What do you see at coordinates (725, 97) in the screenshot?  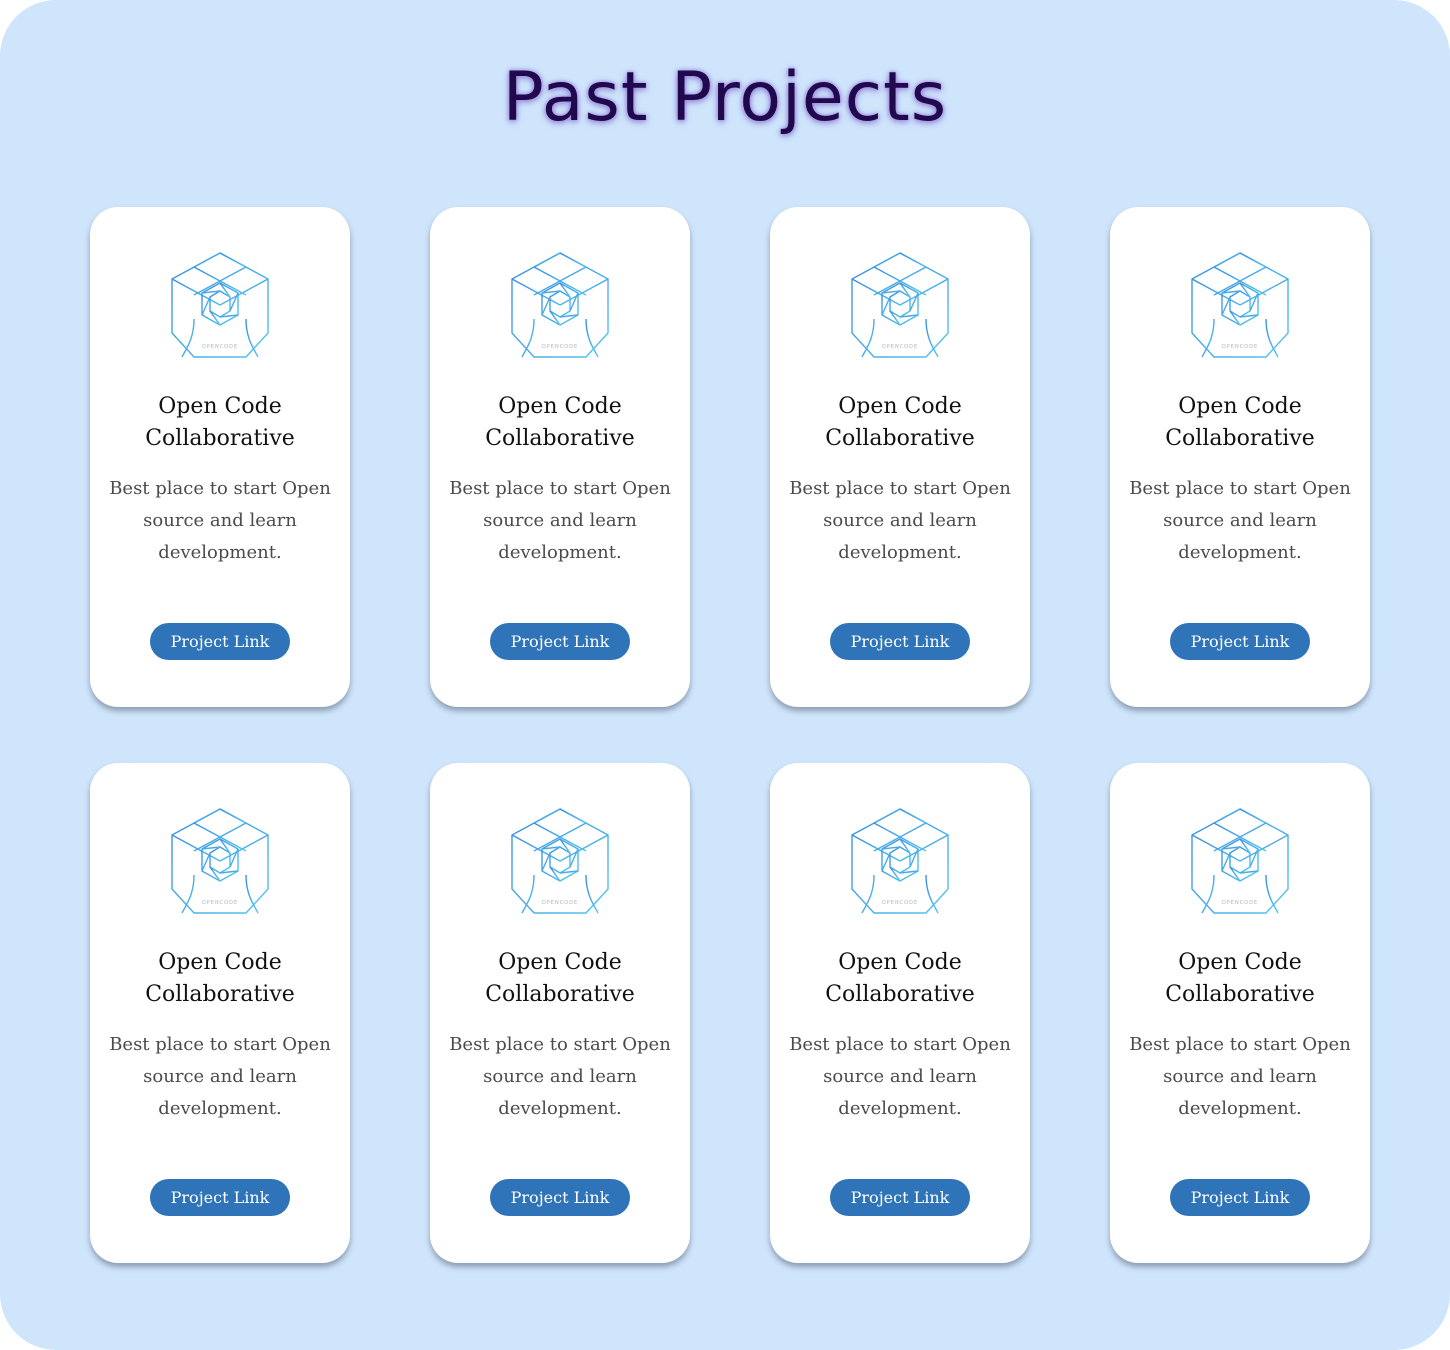 I see `page-title: Past Projects` at bounding box center [725, 97].